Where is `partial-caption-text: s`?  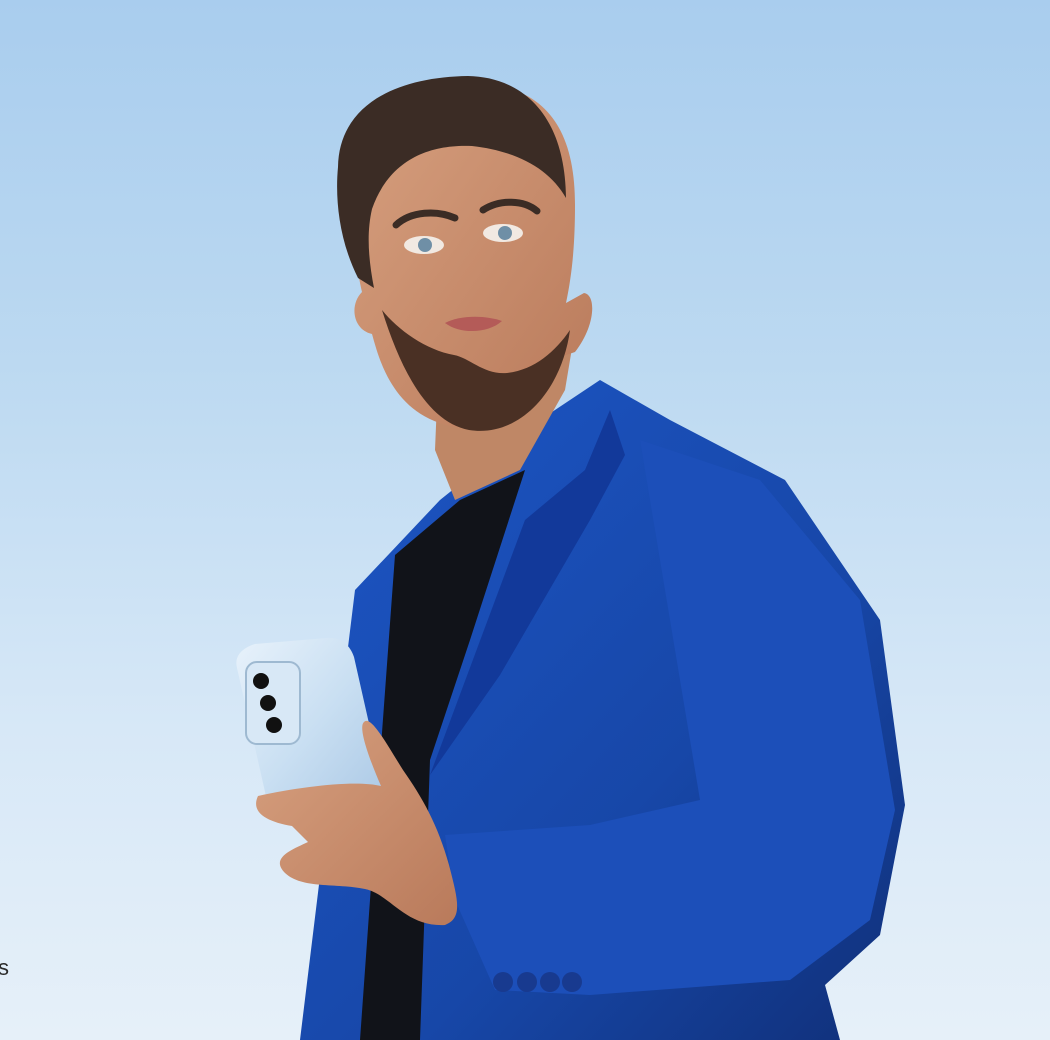 partial-caption-text: s is located at coordinates (4, 967).